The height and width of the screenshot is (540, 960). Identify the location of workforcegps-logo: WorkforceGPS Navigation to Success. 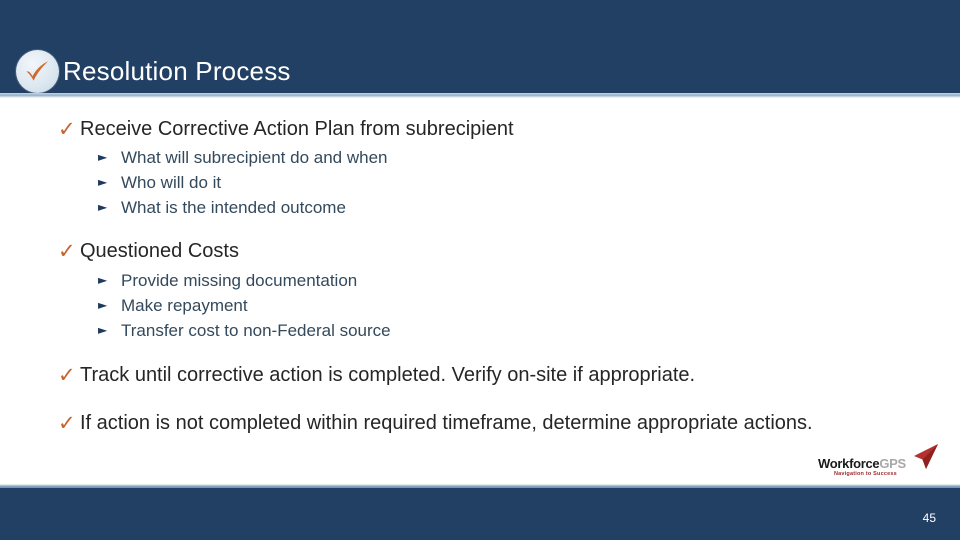
(879, 463).